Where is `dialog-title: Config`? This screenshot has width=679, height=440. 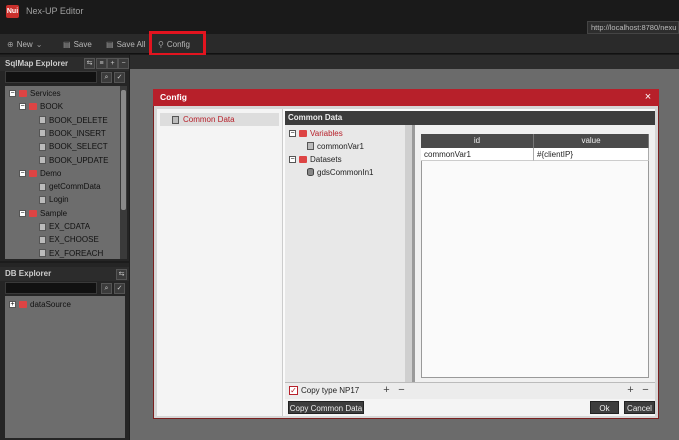 dialog-title: Config is located at coordinates (406, 97).